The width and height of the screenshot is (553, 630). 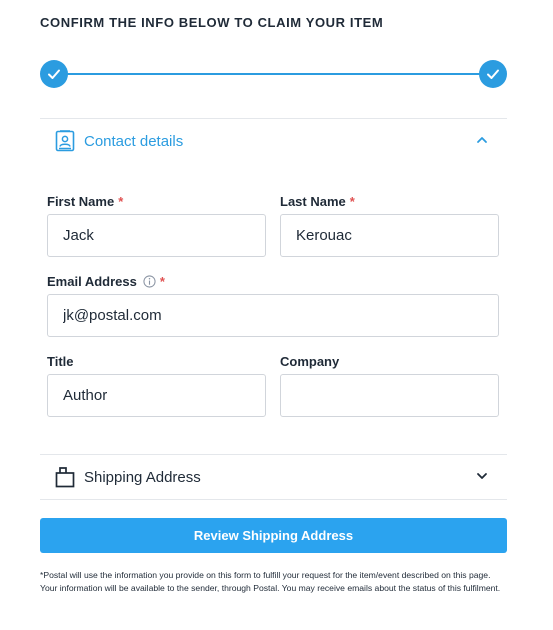 I want to click on progress-stepper, so click(x=273, y=74).